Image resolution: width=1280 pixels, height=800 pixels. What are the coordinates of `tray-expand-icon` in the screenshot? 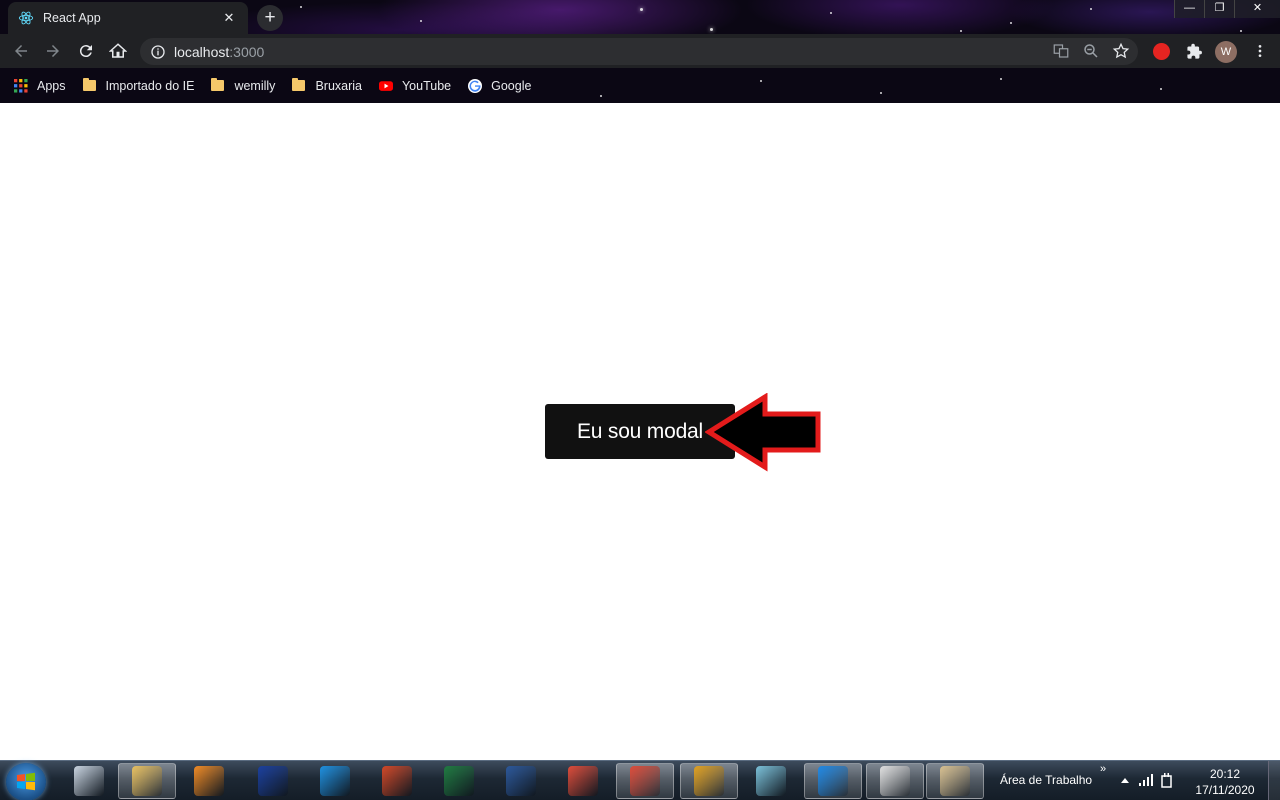 It's located at (1125, 780).